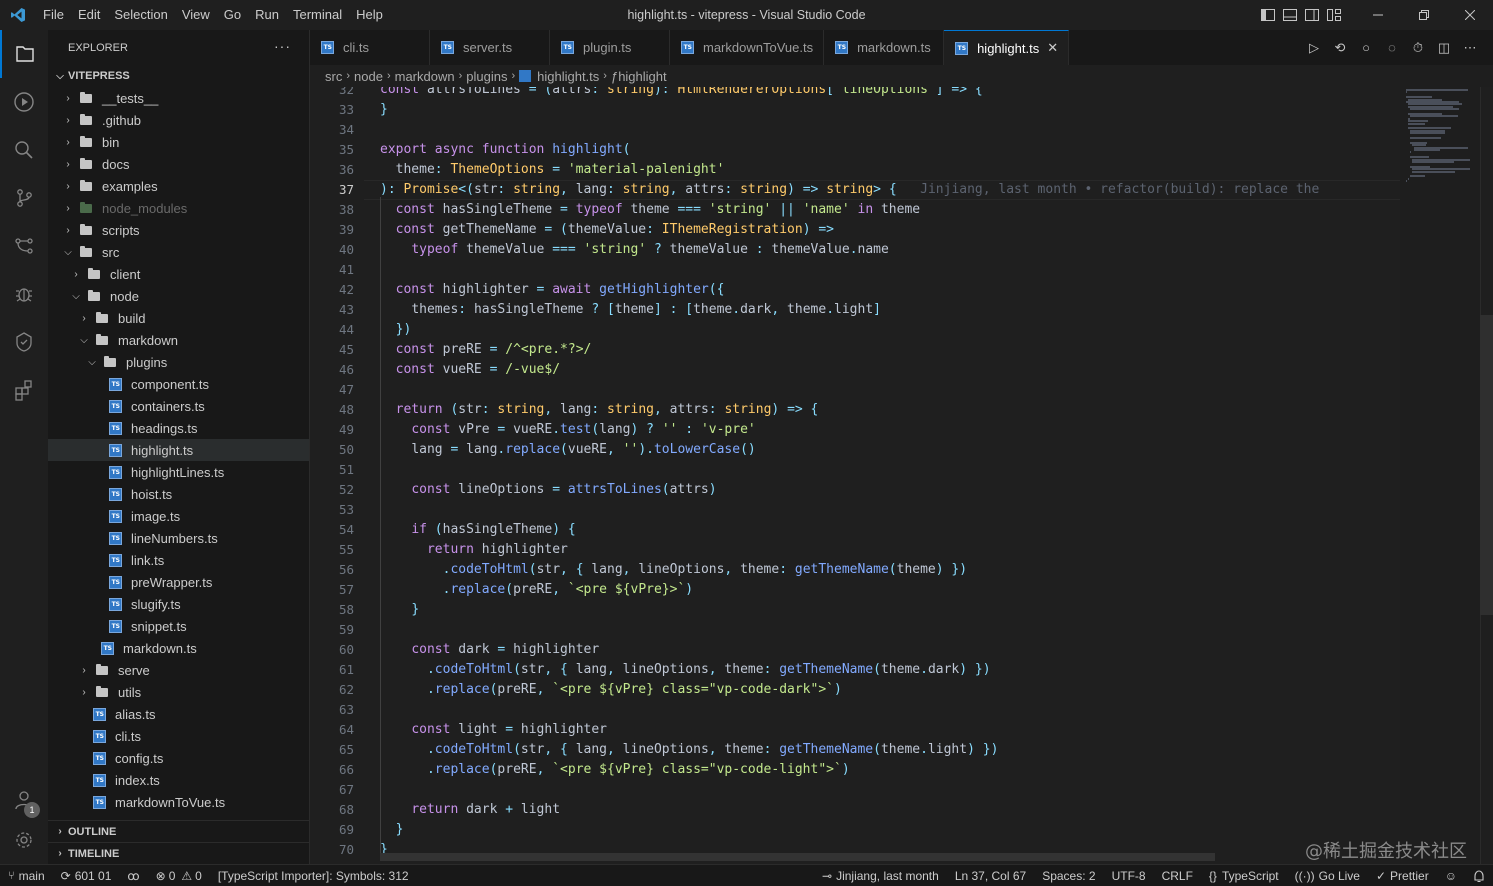 This screenshot has height=886, width=1493. I want to click on split-editor-icon: ◫, so click(1444, 48).